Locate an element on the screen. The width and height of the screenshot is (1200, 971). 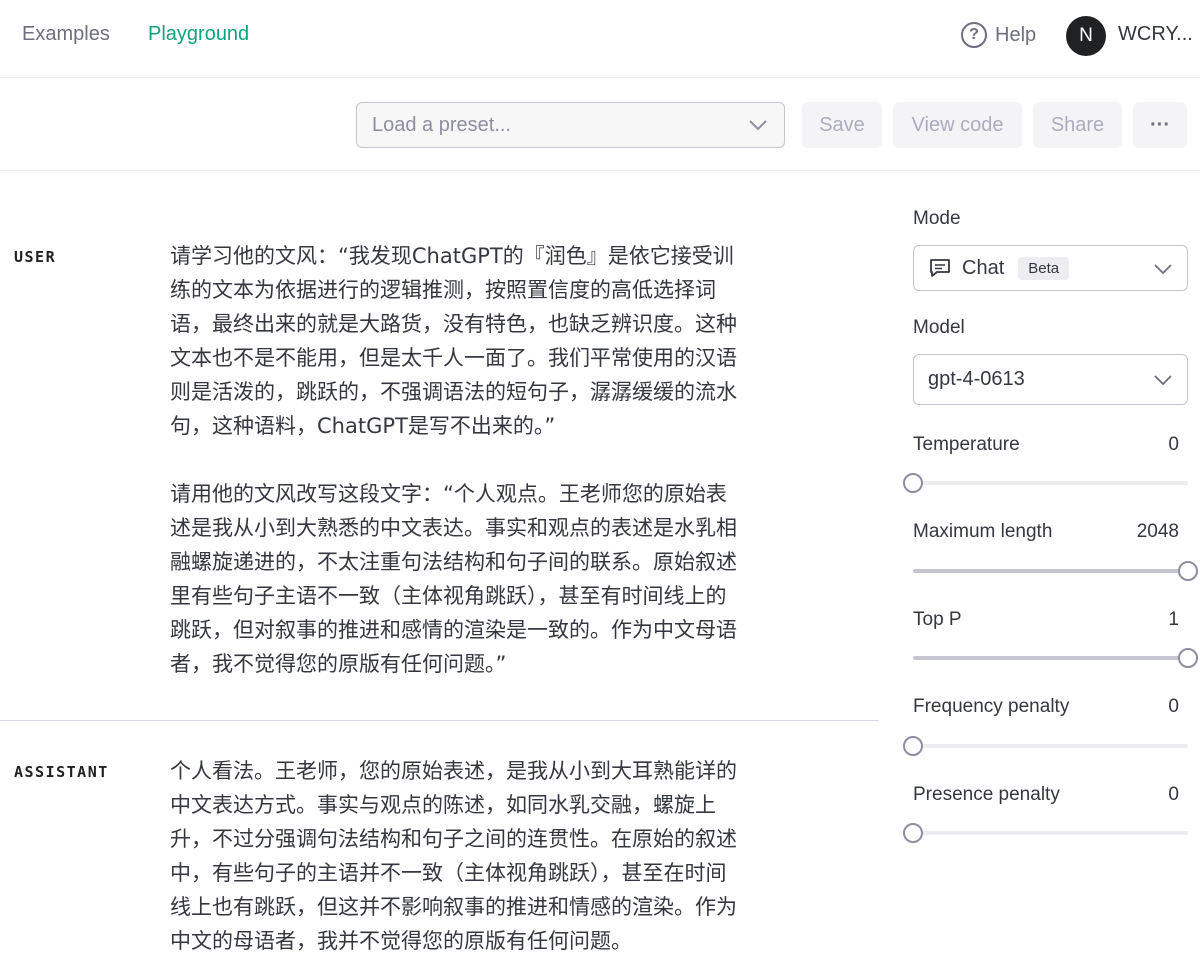
maximum-length-slider is located at coordinates (1055, 571).